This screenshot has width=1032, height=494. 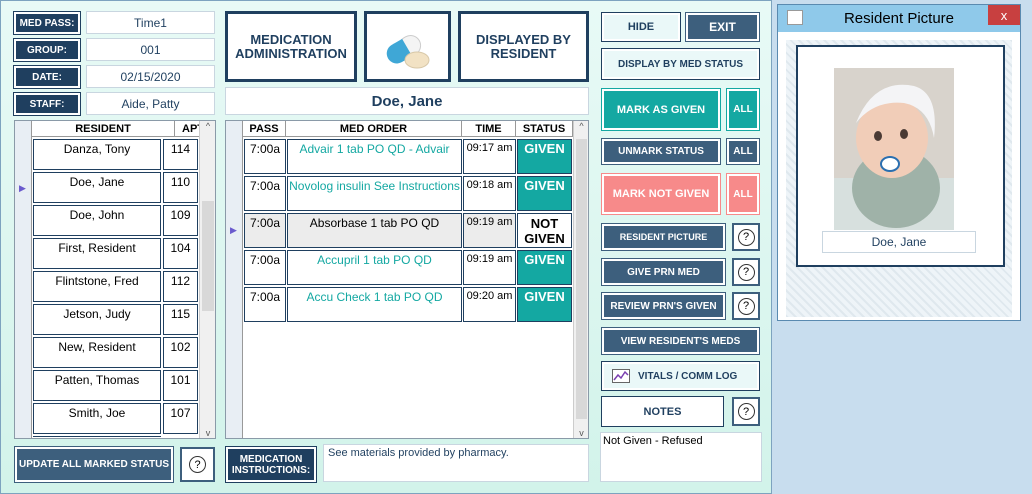 I want to click on resident-name: New, Resident, so click(x=97, y=352).